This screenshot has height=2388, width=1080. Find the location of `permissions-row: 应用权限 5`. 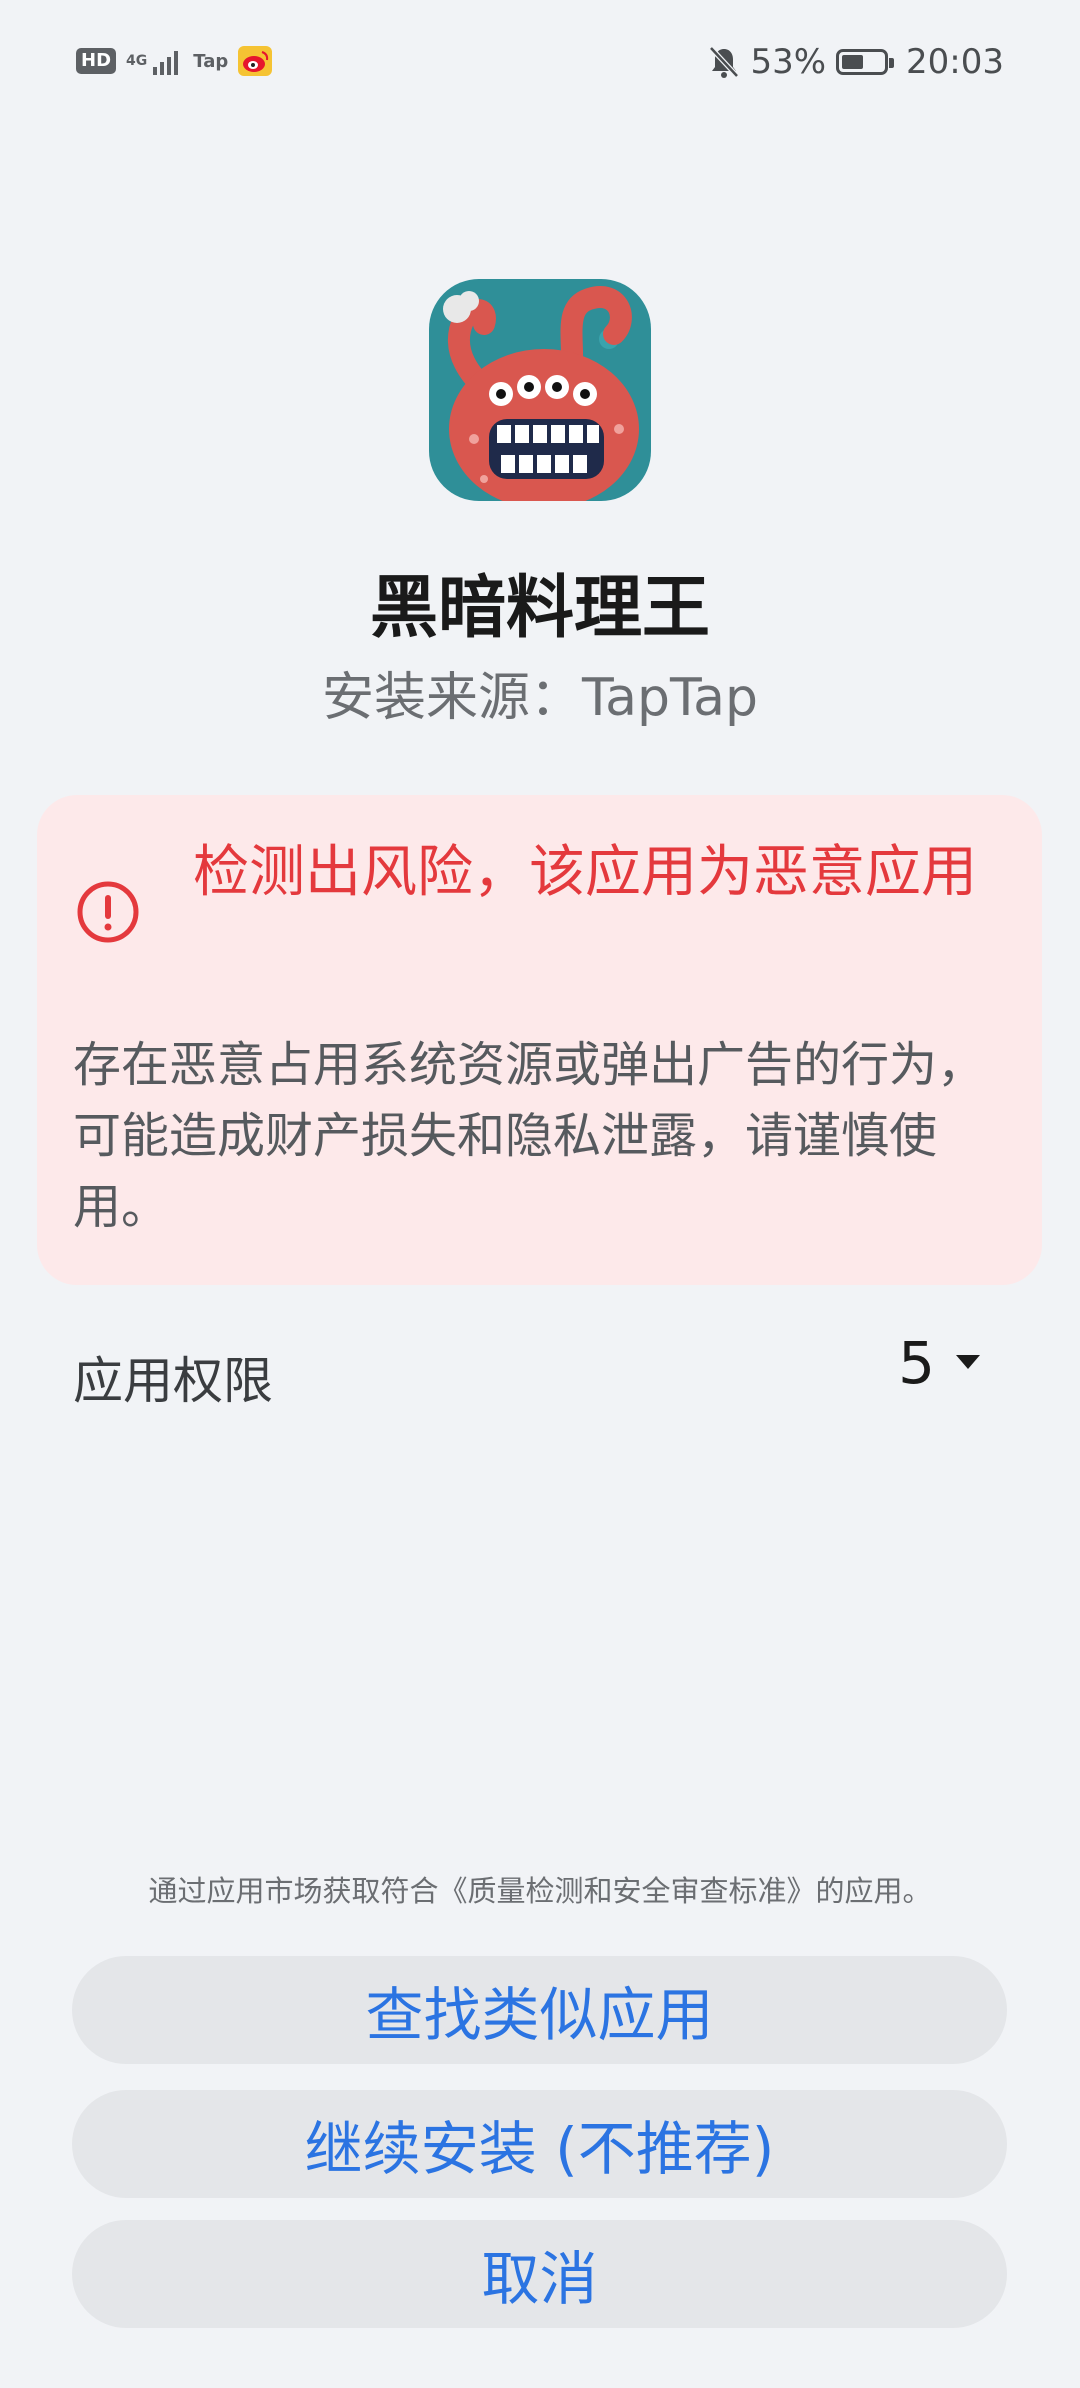

permissions-row: 应用权限 5 is located at coordinates (526, 1370).